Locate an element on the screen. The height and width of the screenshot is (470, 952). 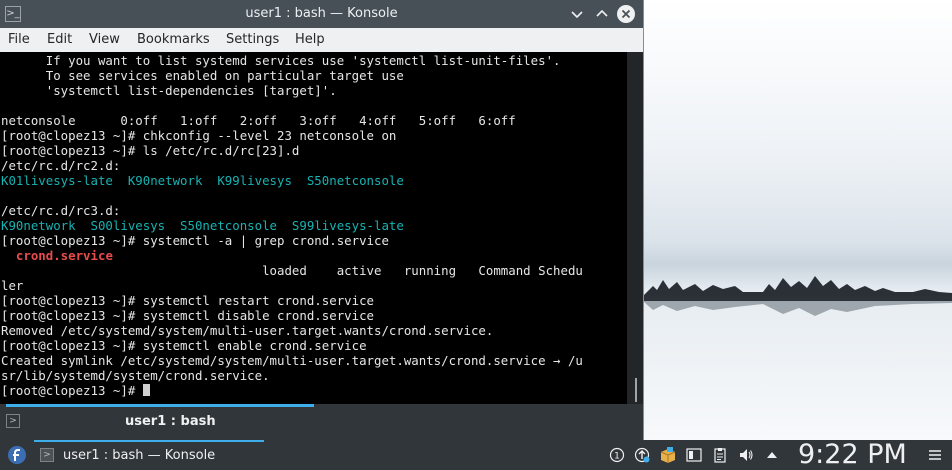
wallpaper-landscape is located at coordinates (797, 296).